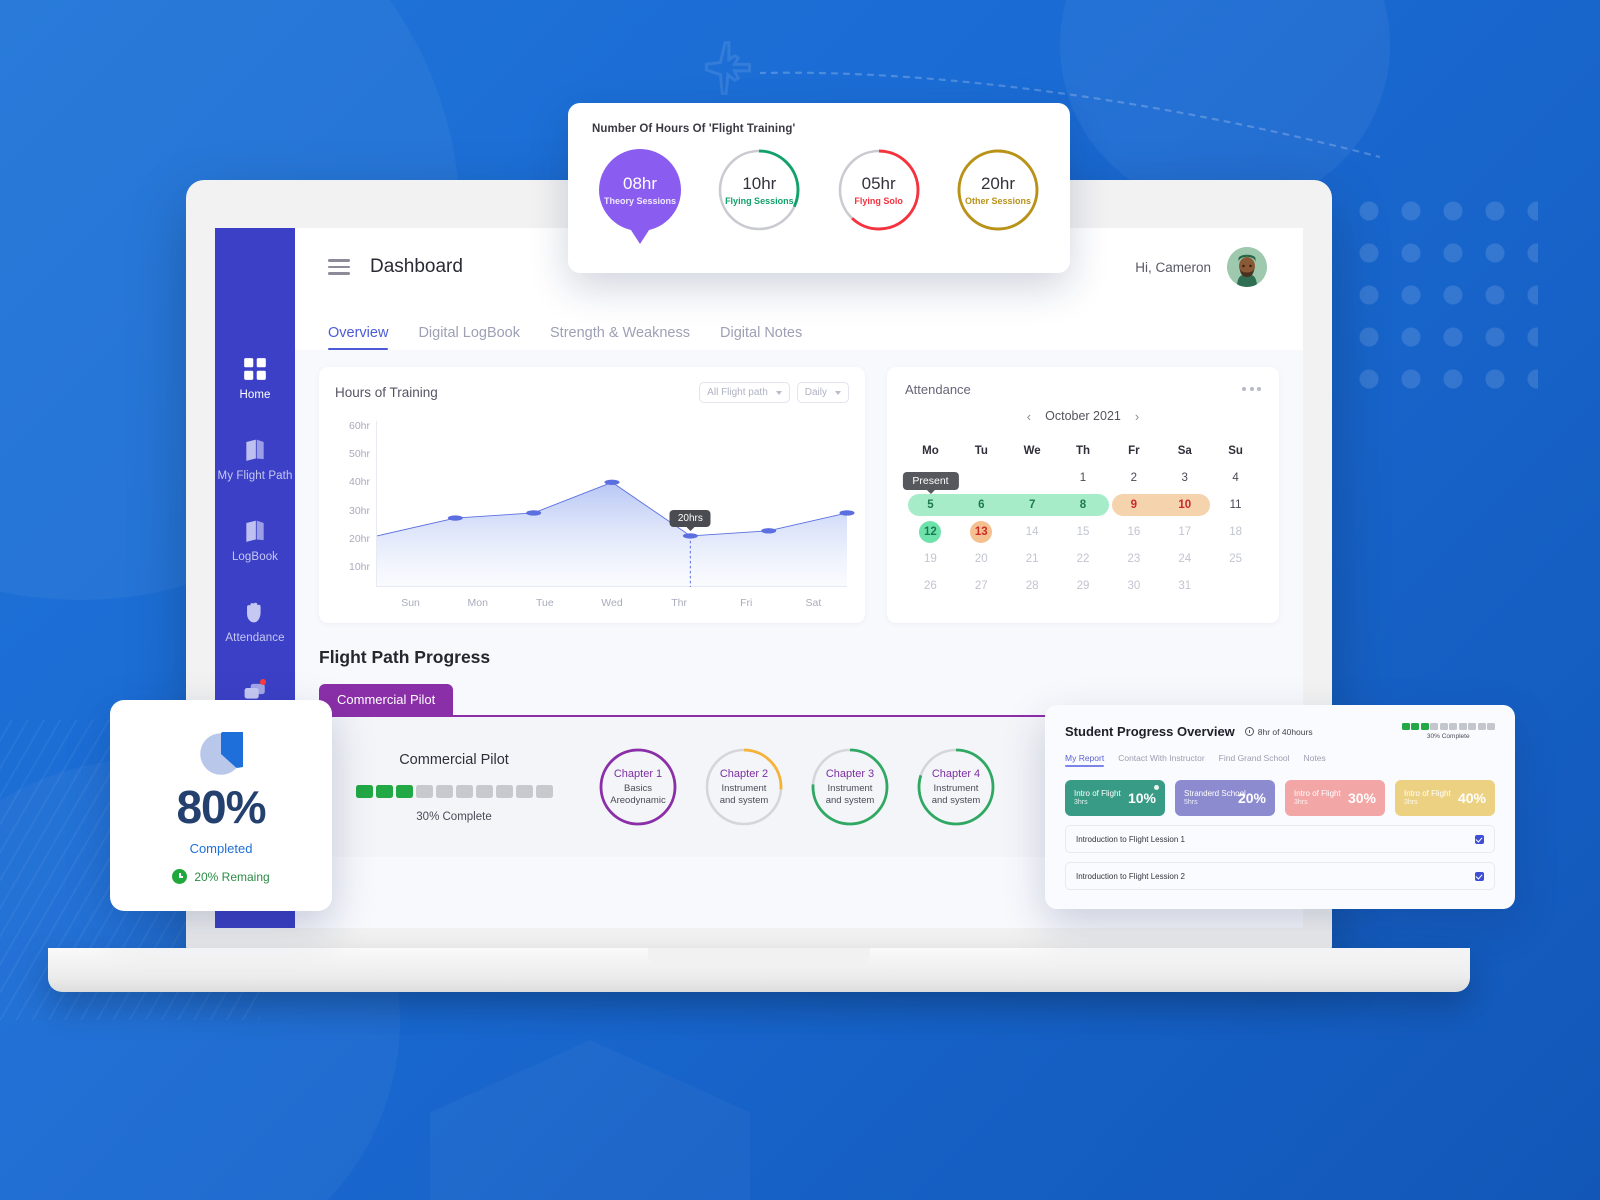  Describe the element at coordinates (1247, 267) in the screenshot. I see `avatar` at that location.